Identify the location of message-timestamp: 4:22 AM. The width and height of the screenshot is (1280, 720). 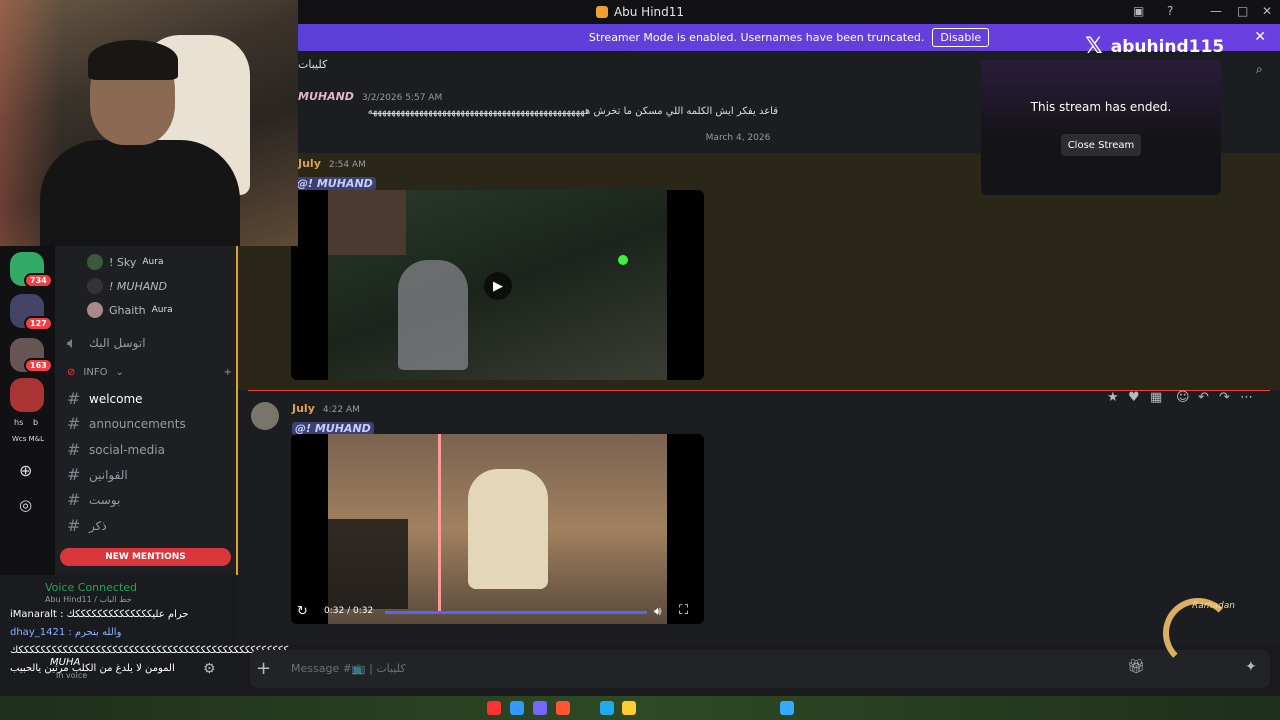
(341, 410).